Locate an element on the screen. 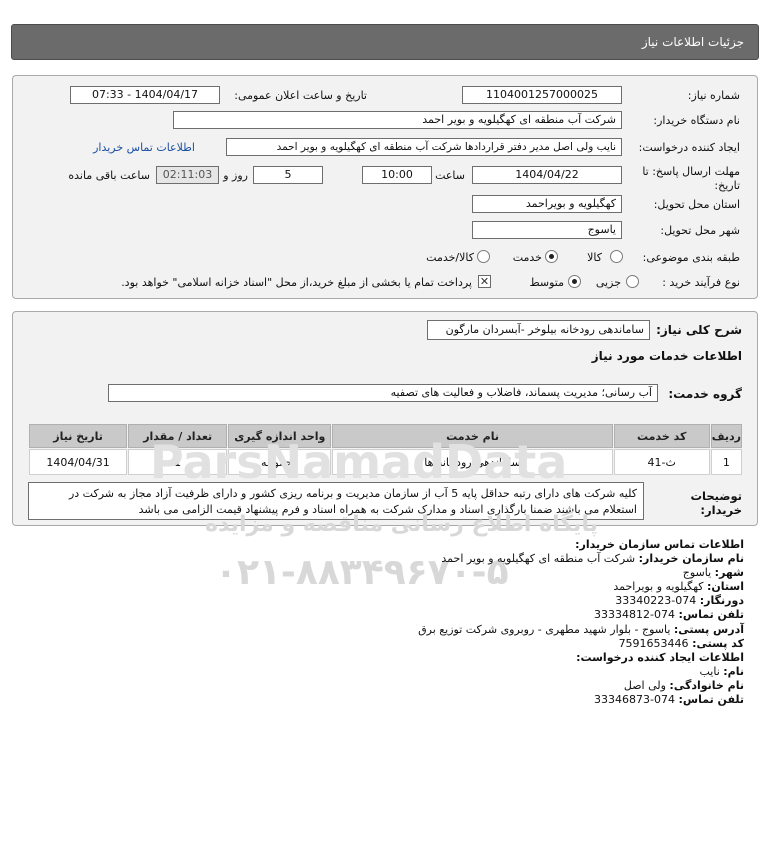 The image size is (770, 845). contact-line: شهر: یاسوج is located at coordinates (384, 573).